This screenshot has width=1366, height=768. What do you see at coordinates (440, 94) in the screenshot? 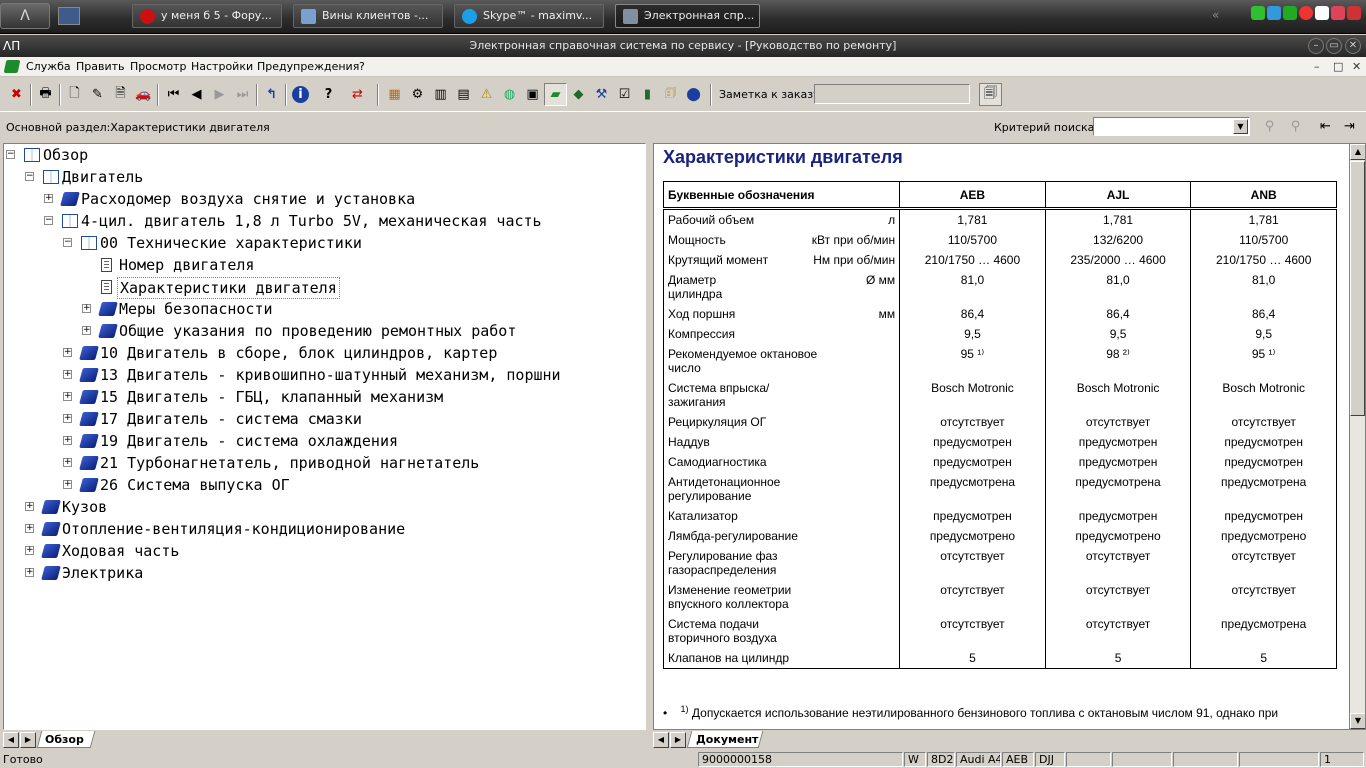
I see `chart-icon: ▥` at bounding box center [440, 94].